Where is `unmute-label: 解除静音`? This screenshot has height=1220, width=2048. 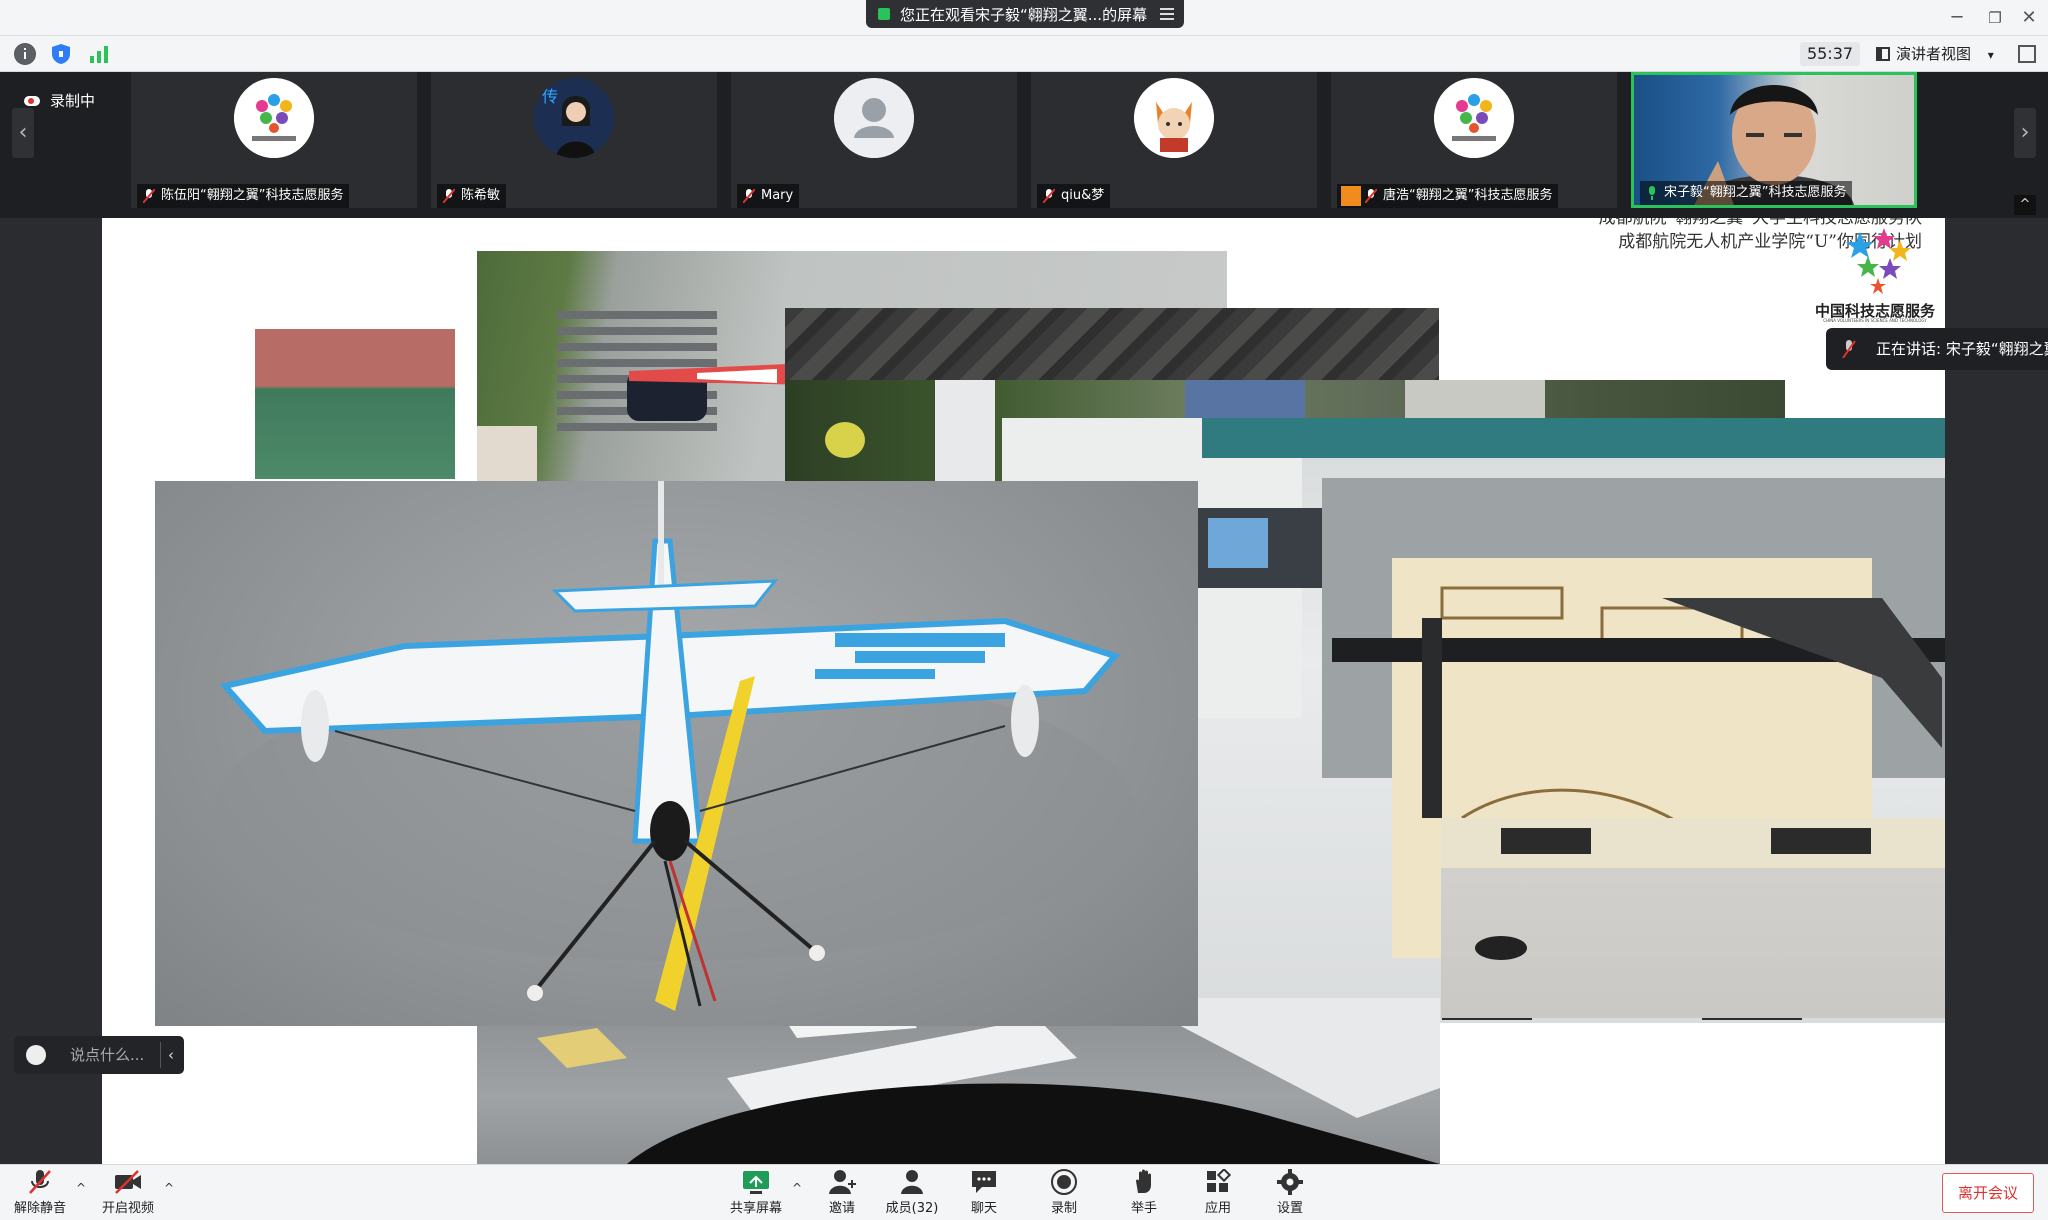
unmute-label: 解除静音 is located at coordinates (39, 1208).